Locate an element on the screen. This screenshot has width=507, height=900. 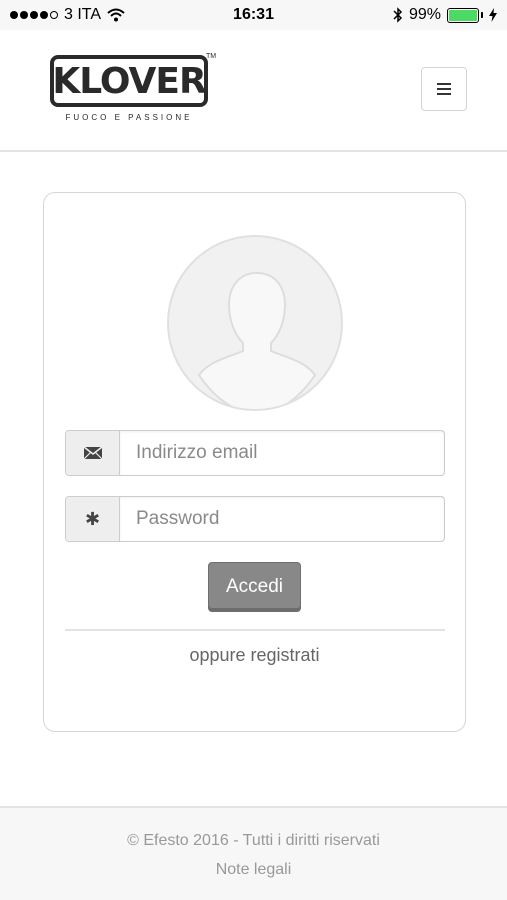
status-left: 3 ITA is located at coordinates (67, 15).